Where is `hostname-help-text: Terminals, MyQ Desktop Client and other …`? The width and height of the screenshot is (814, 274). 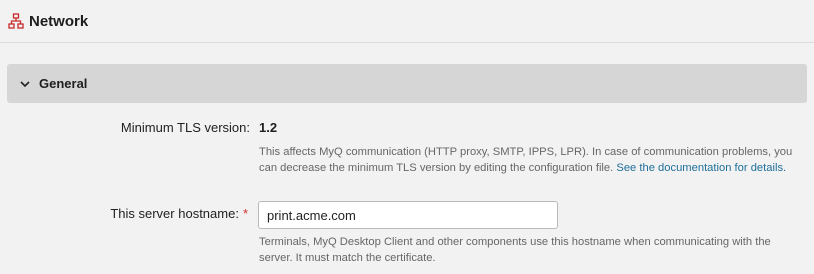
hostname-help-text: Terminals, MyQ Desktop Client and other … is located at coordinates (515, 250).